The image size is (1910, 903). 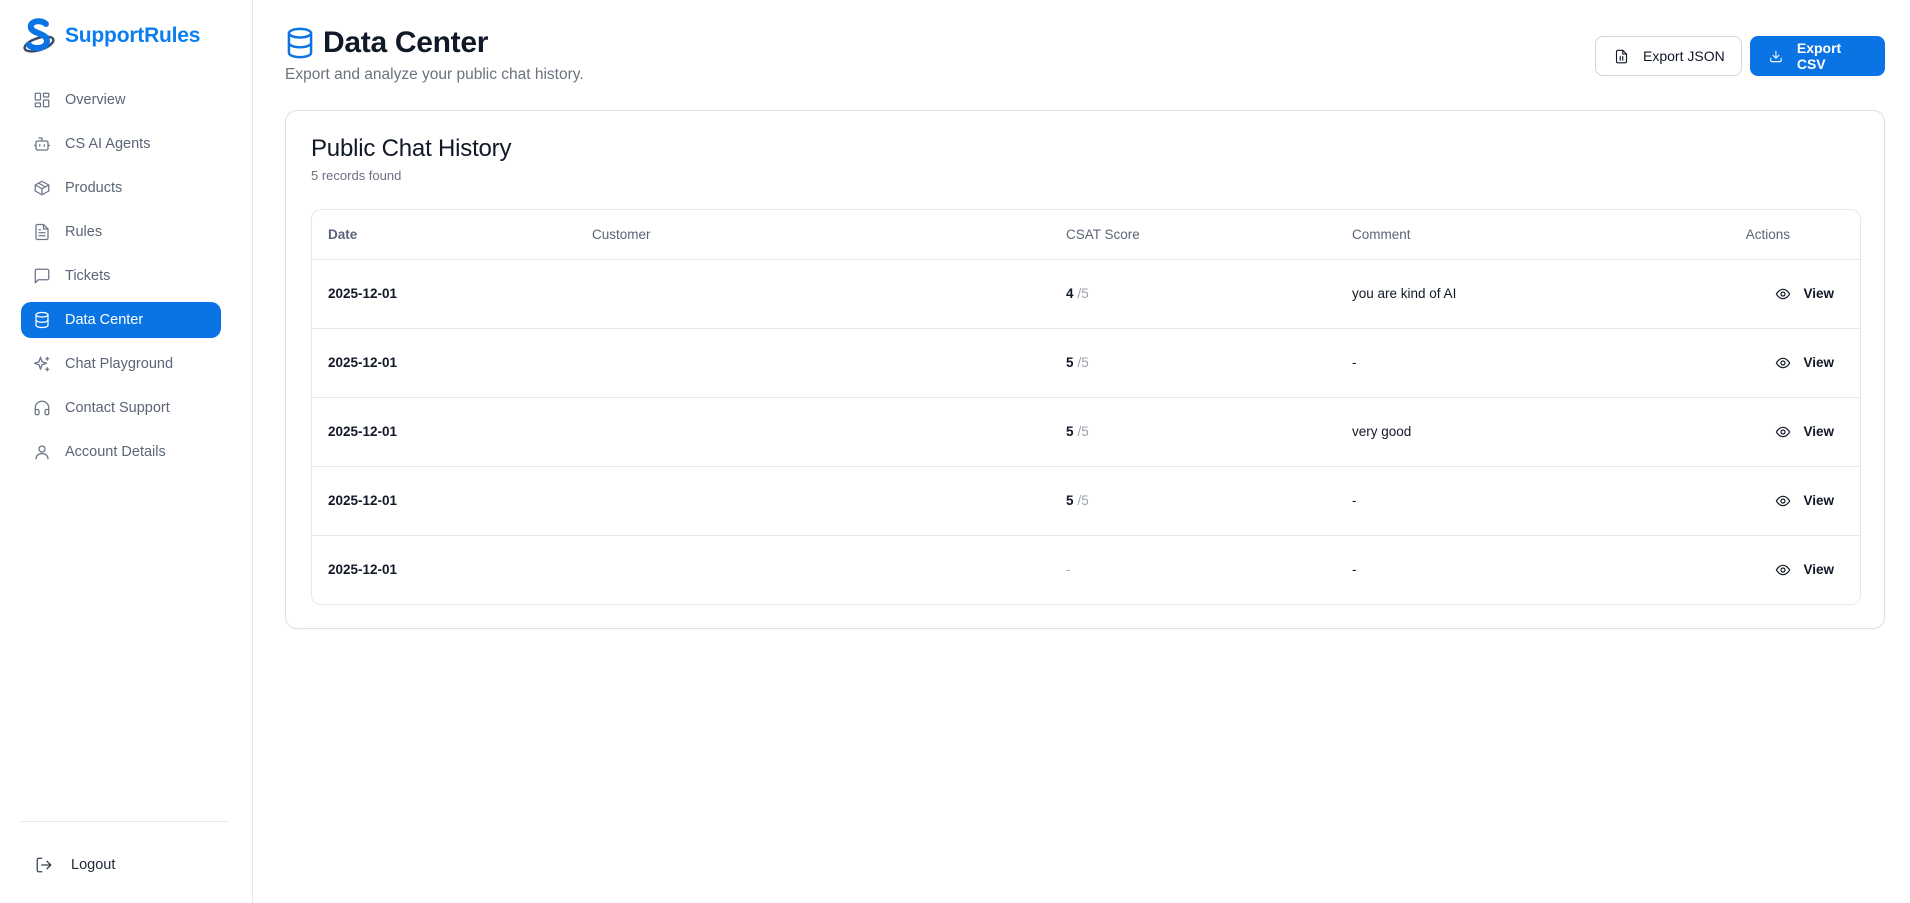 I want to click on export-csv-label: Export CSV, so click(x=1819, y=56).